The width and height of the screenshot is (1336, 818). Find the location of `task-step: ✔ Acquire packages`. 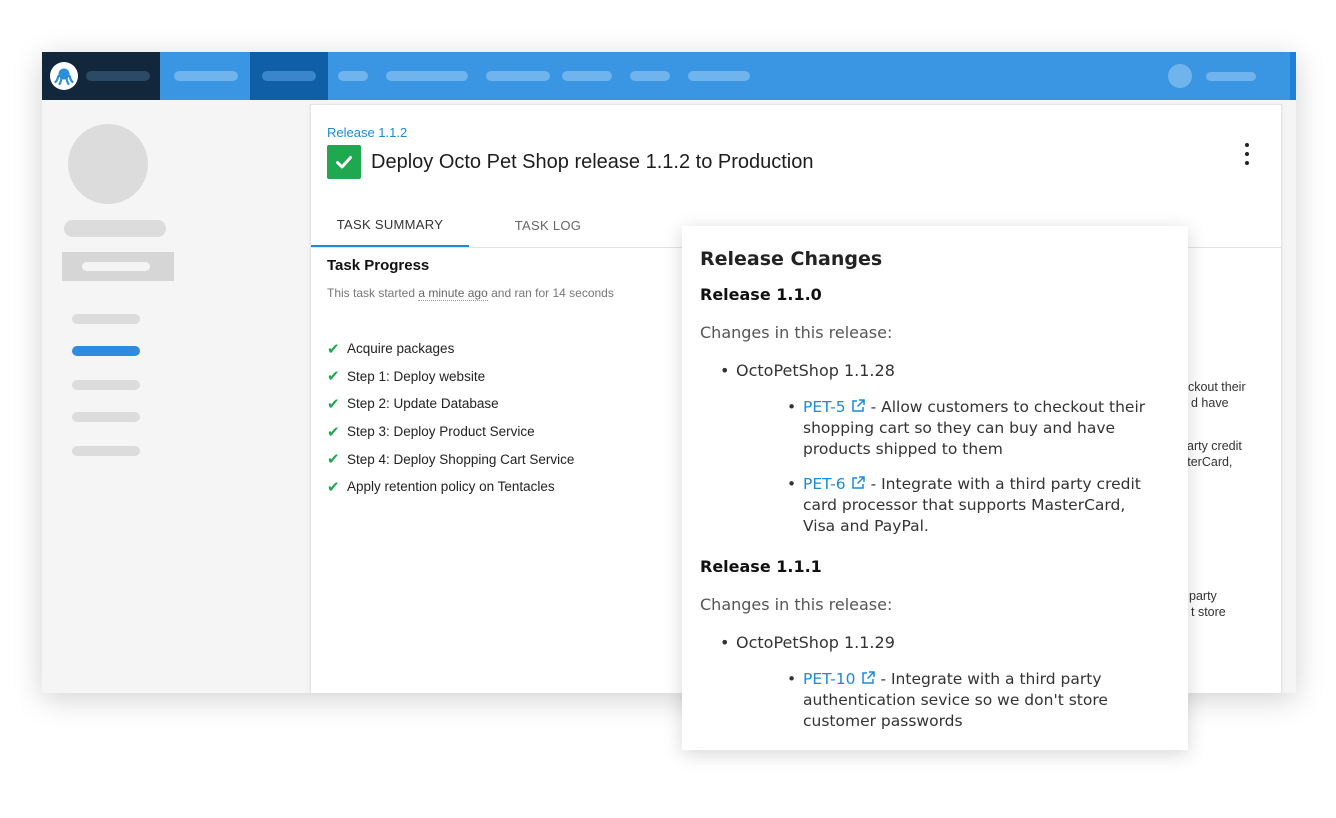

task-step: ✔ Acquire packages is located at coordinates (450, 349).